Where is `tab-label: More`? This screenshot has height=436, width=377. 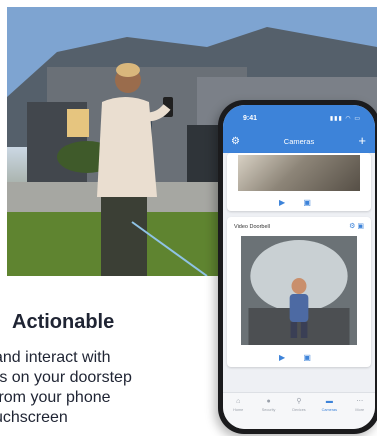 tab-label: More is located at coordinates (360, 410).